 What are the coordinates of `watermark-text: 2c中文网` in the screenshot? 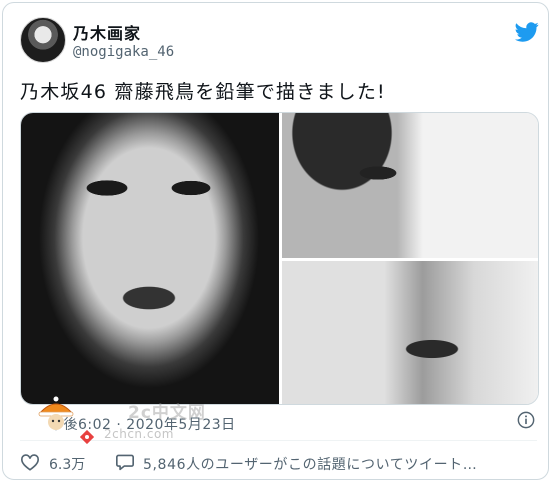 It's located at (167, 413).